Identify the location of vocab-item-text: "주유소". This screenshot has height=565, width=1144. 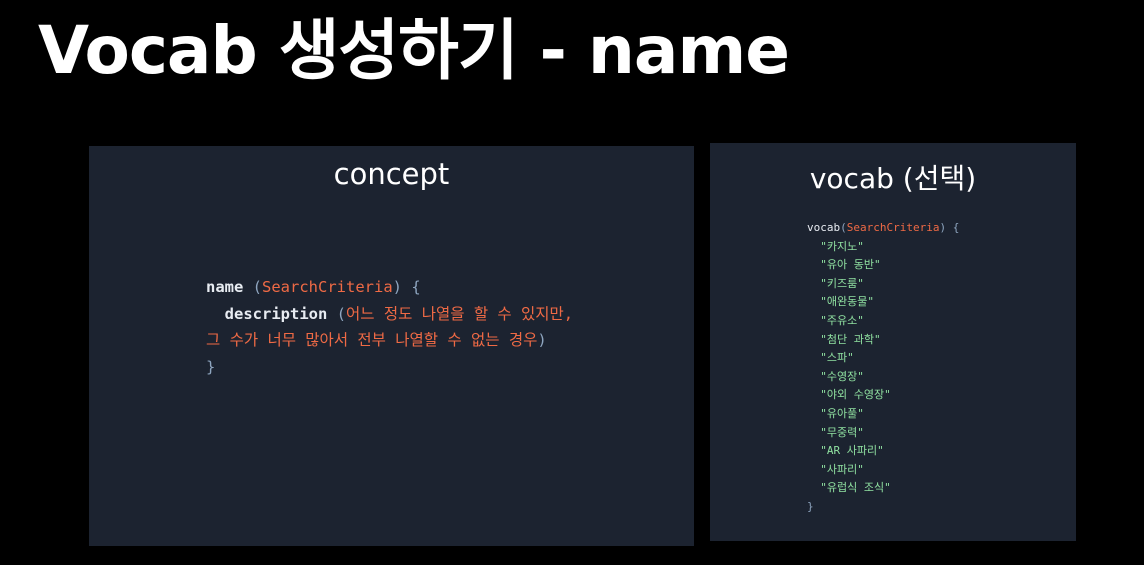
(842, 320).